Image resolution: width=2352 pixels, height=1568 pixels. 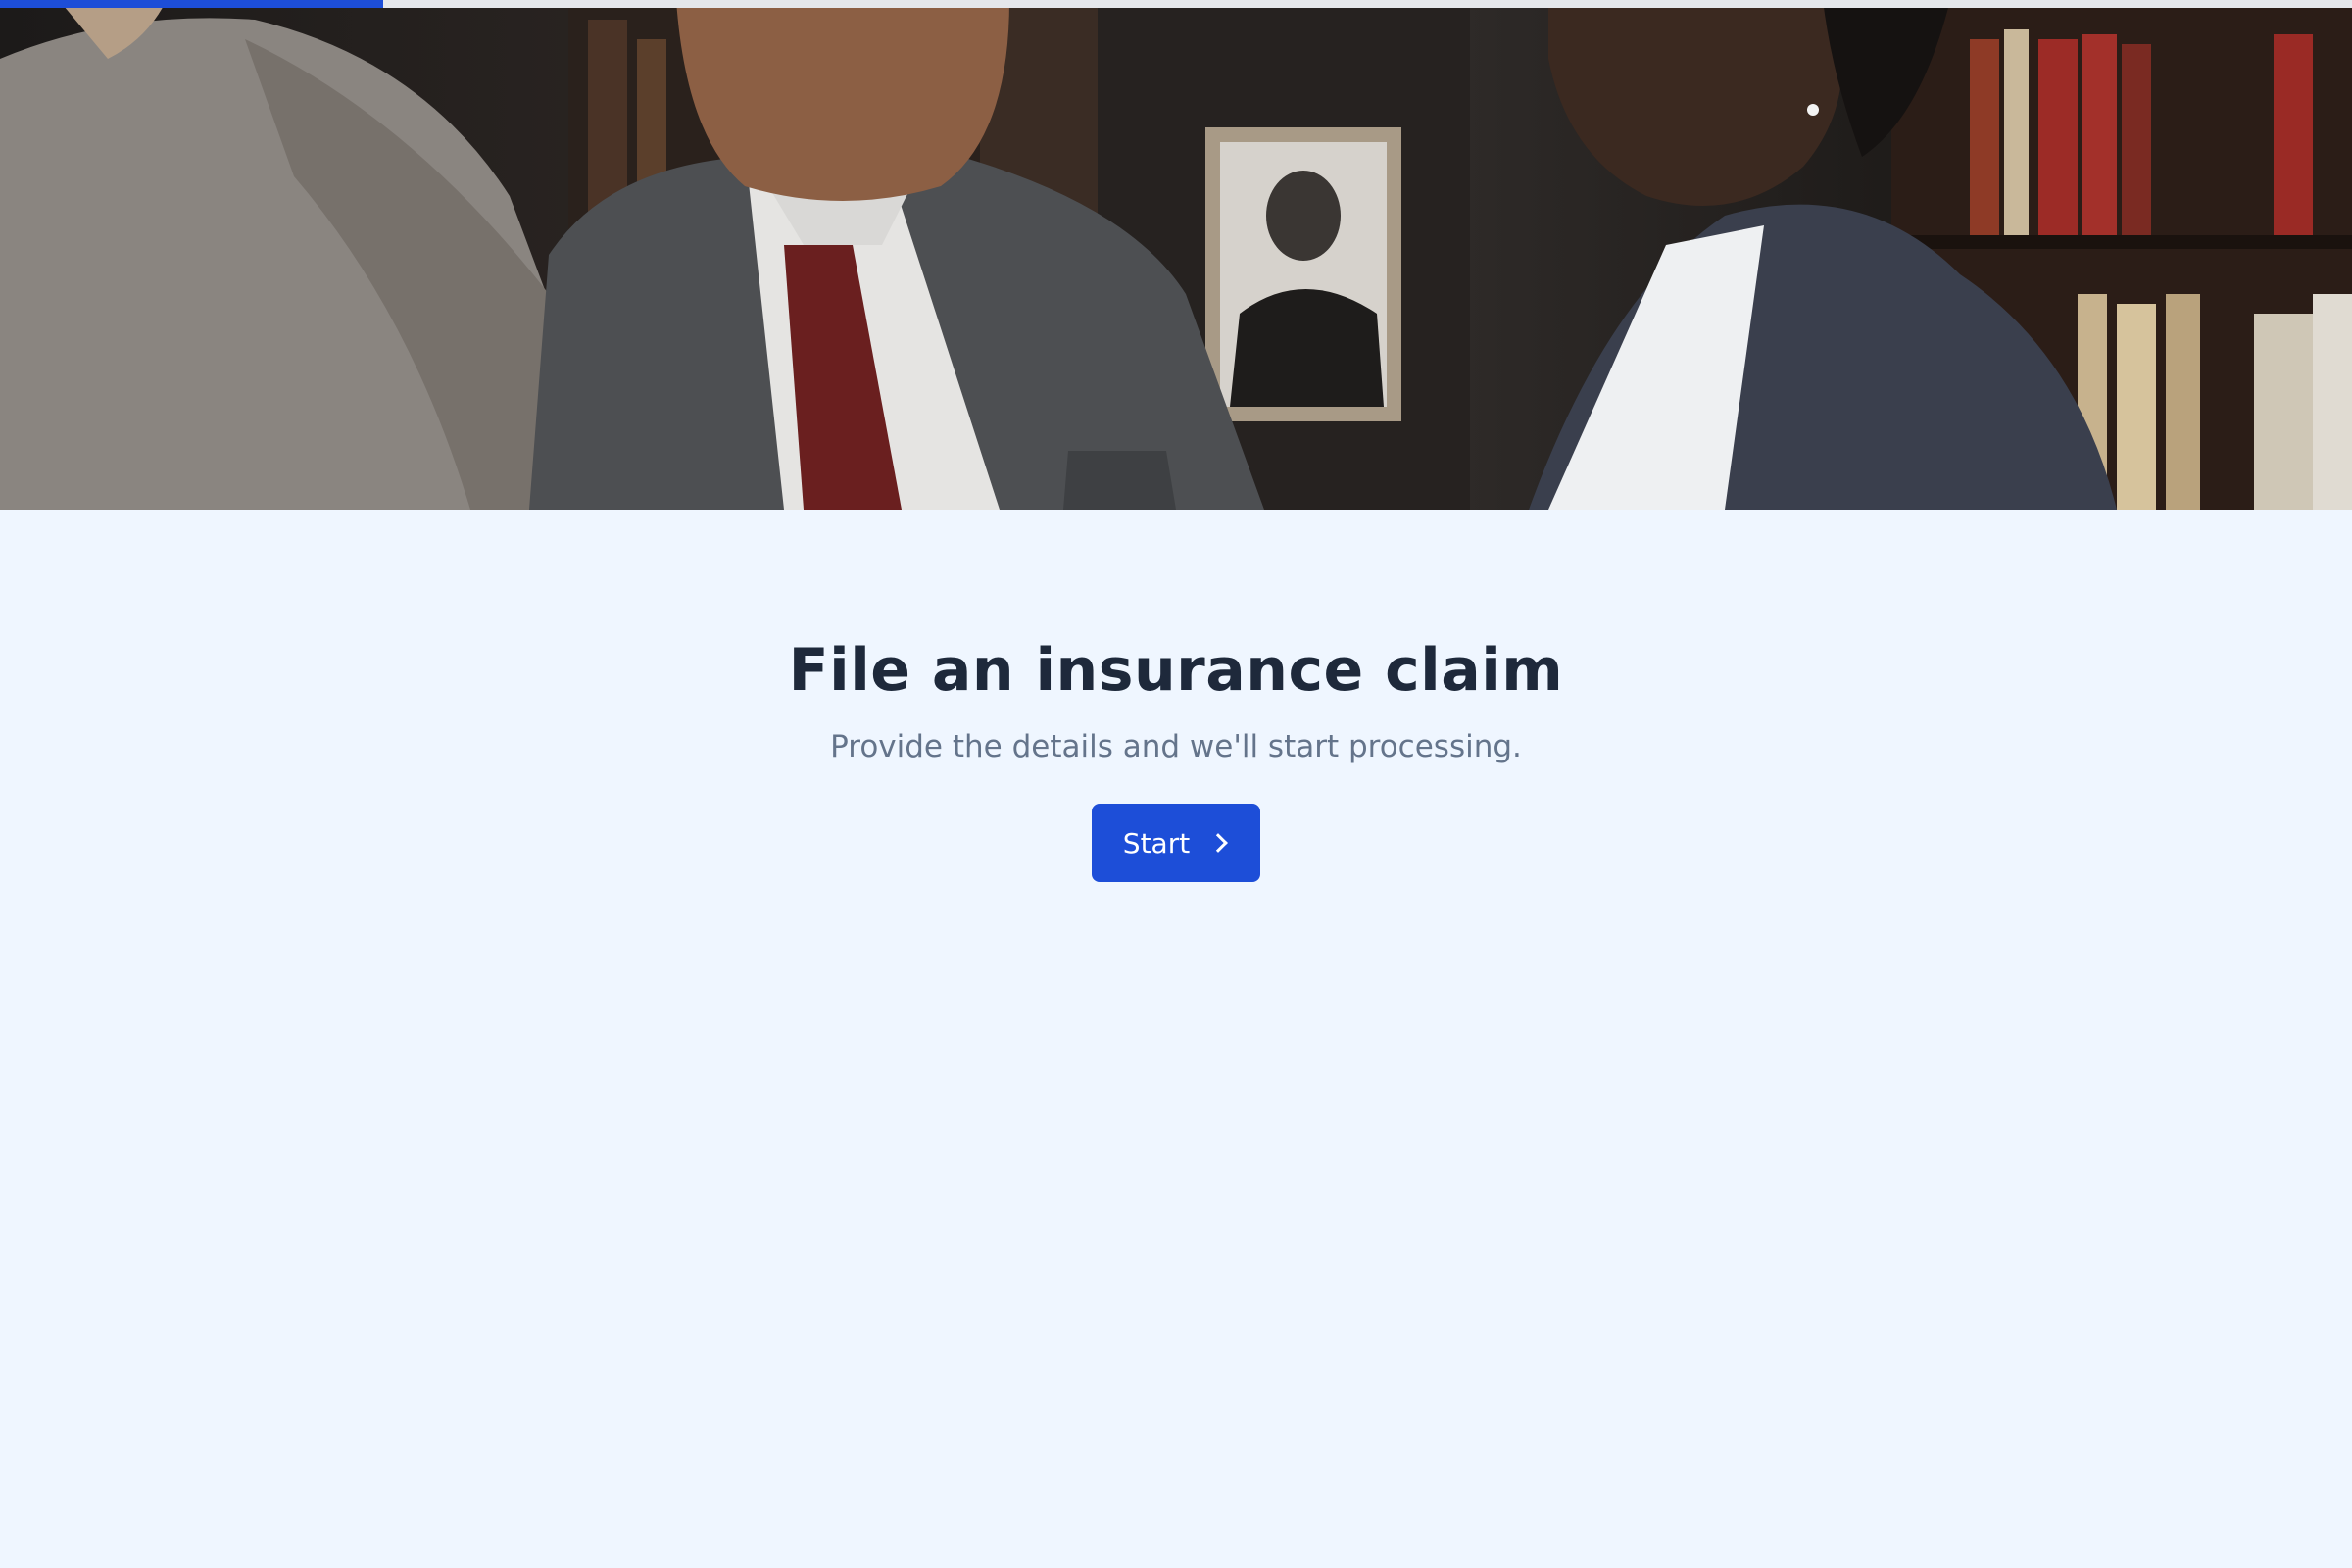 What do you see at coordinates (1218, 843) in the screenshot?
I see `chevron-right-icon` at bounding box center [1218, 843].